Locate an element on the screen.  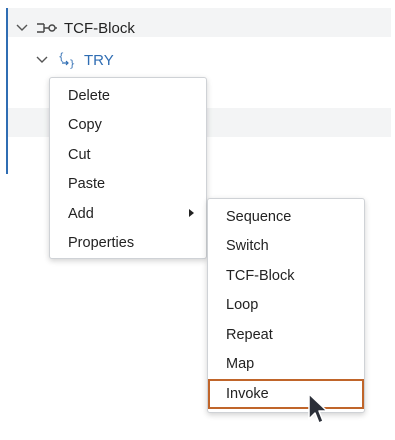
menu-item-label: Copy is located at coordinates (85, 125).